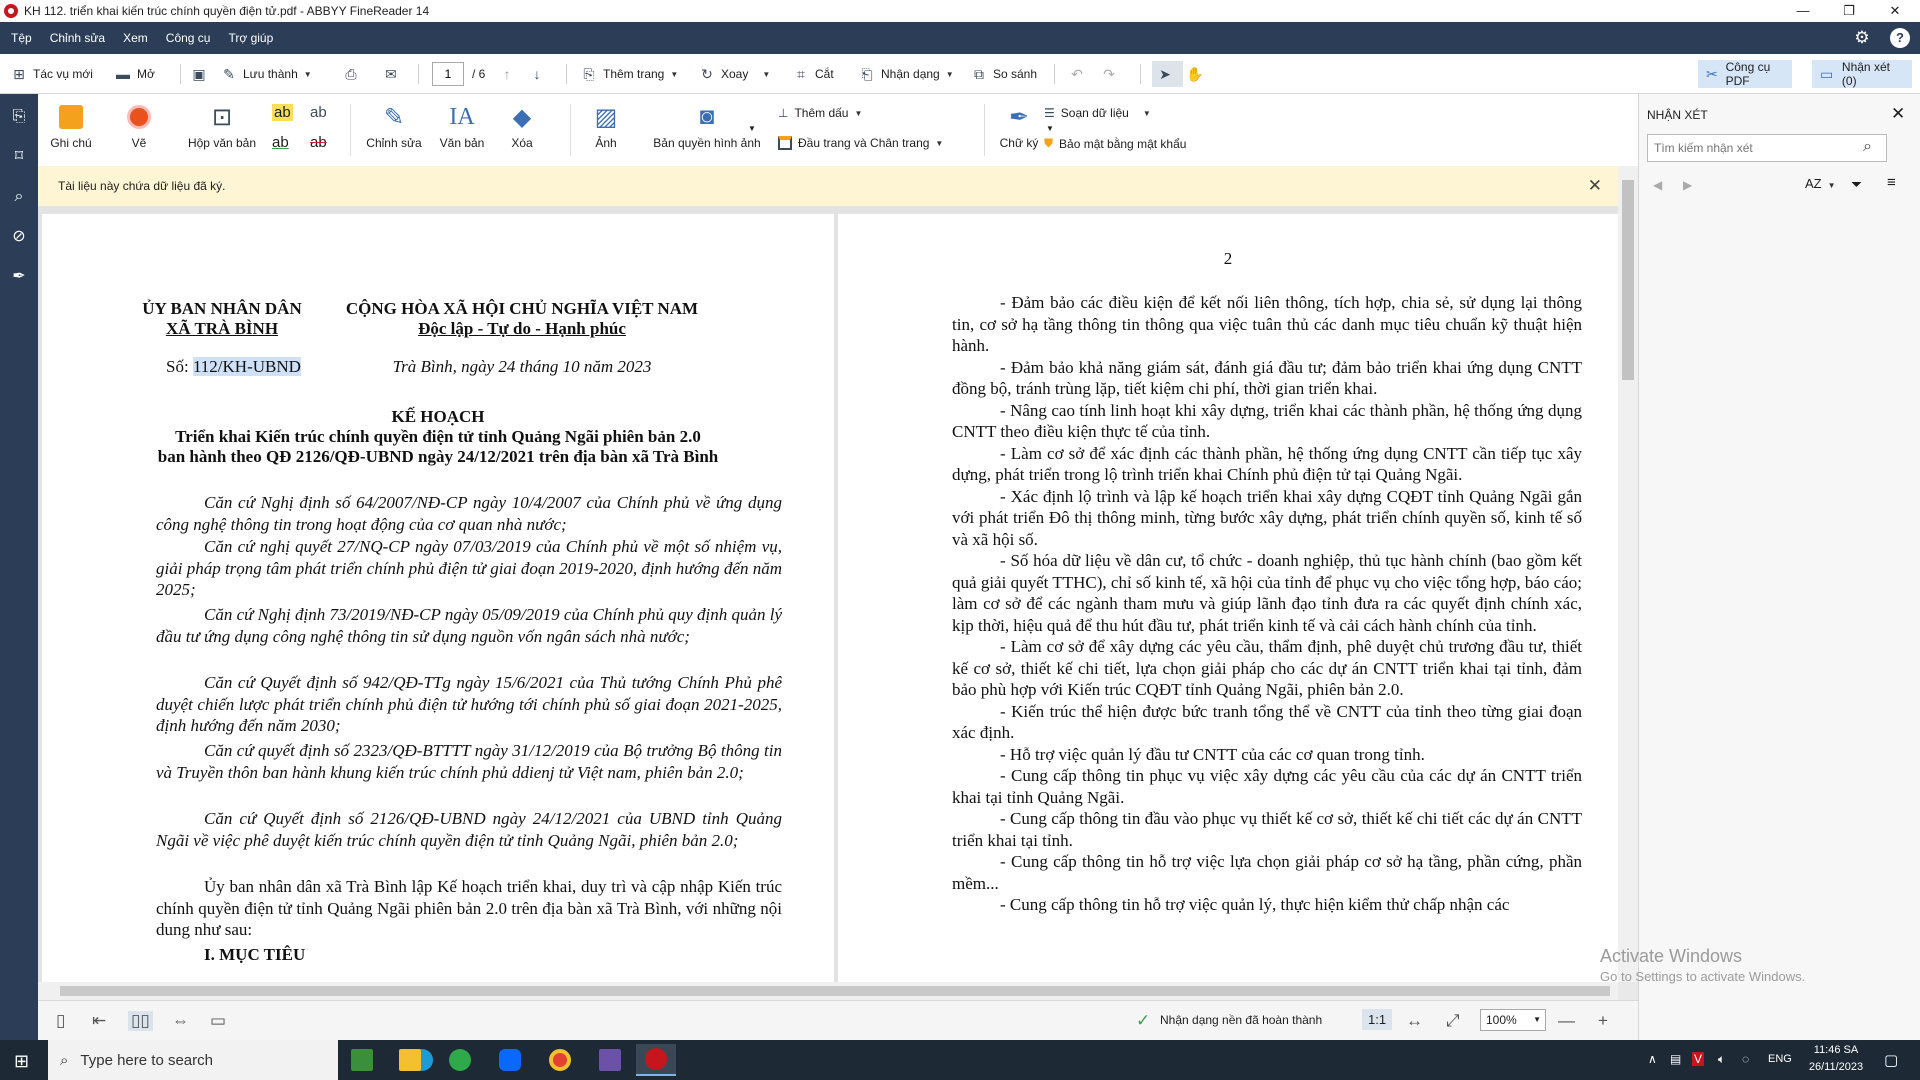 The image size is (1920, 1080). Describe the element at coordinates (1675, 1059) in the screenshot. I see `network-icon: ▤` at that location.